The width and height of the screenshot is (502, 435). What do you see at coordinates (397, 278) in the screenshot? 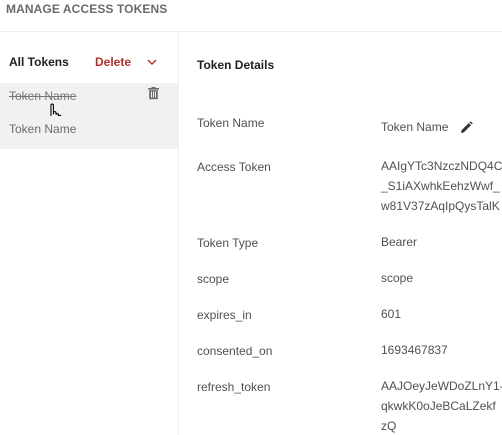
I see `scope-field-value: scope` at bounding box center [397, 278].